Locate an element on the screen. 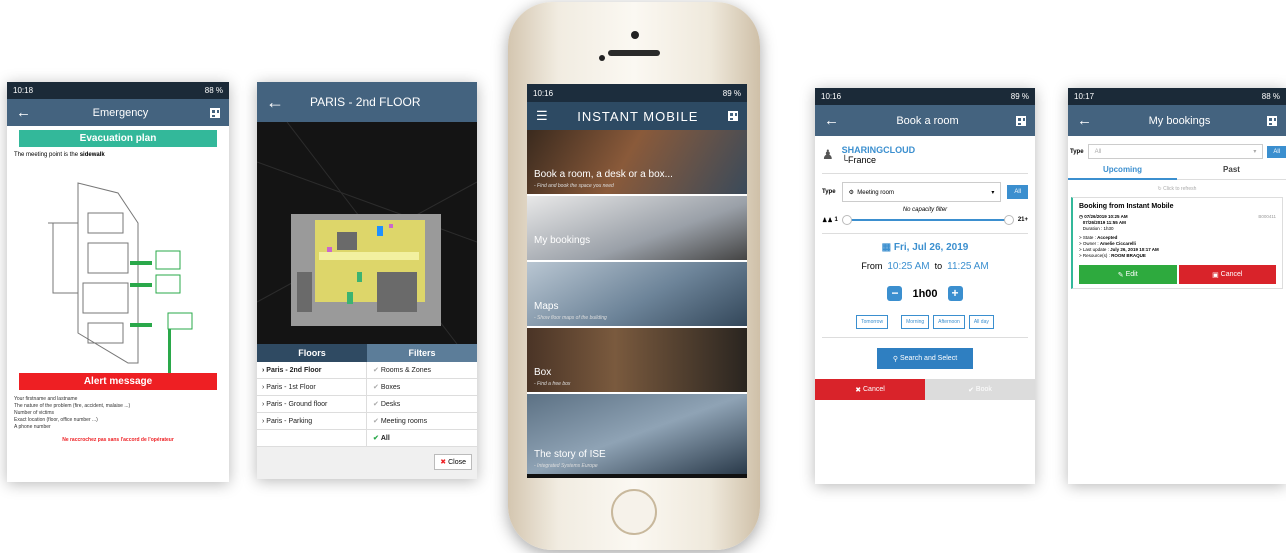  chevron-down-icon: ▾ is located at coordinates (1255, 152).